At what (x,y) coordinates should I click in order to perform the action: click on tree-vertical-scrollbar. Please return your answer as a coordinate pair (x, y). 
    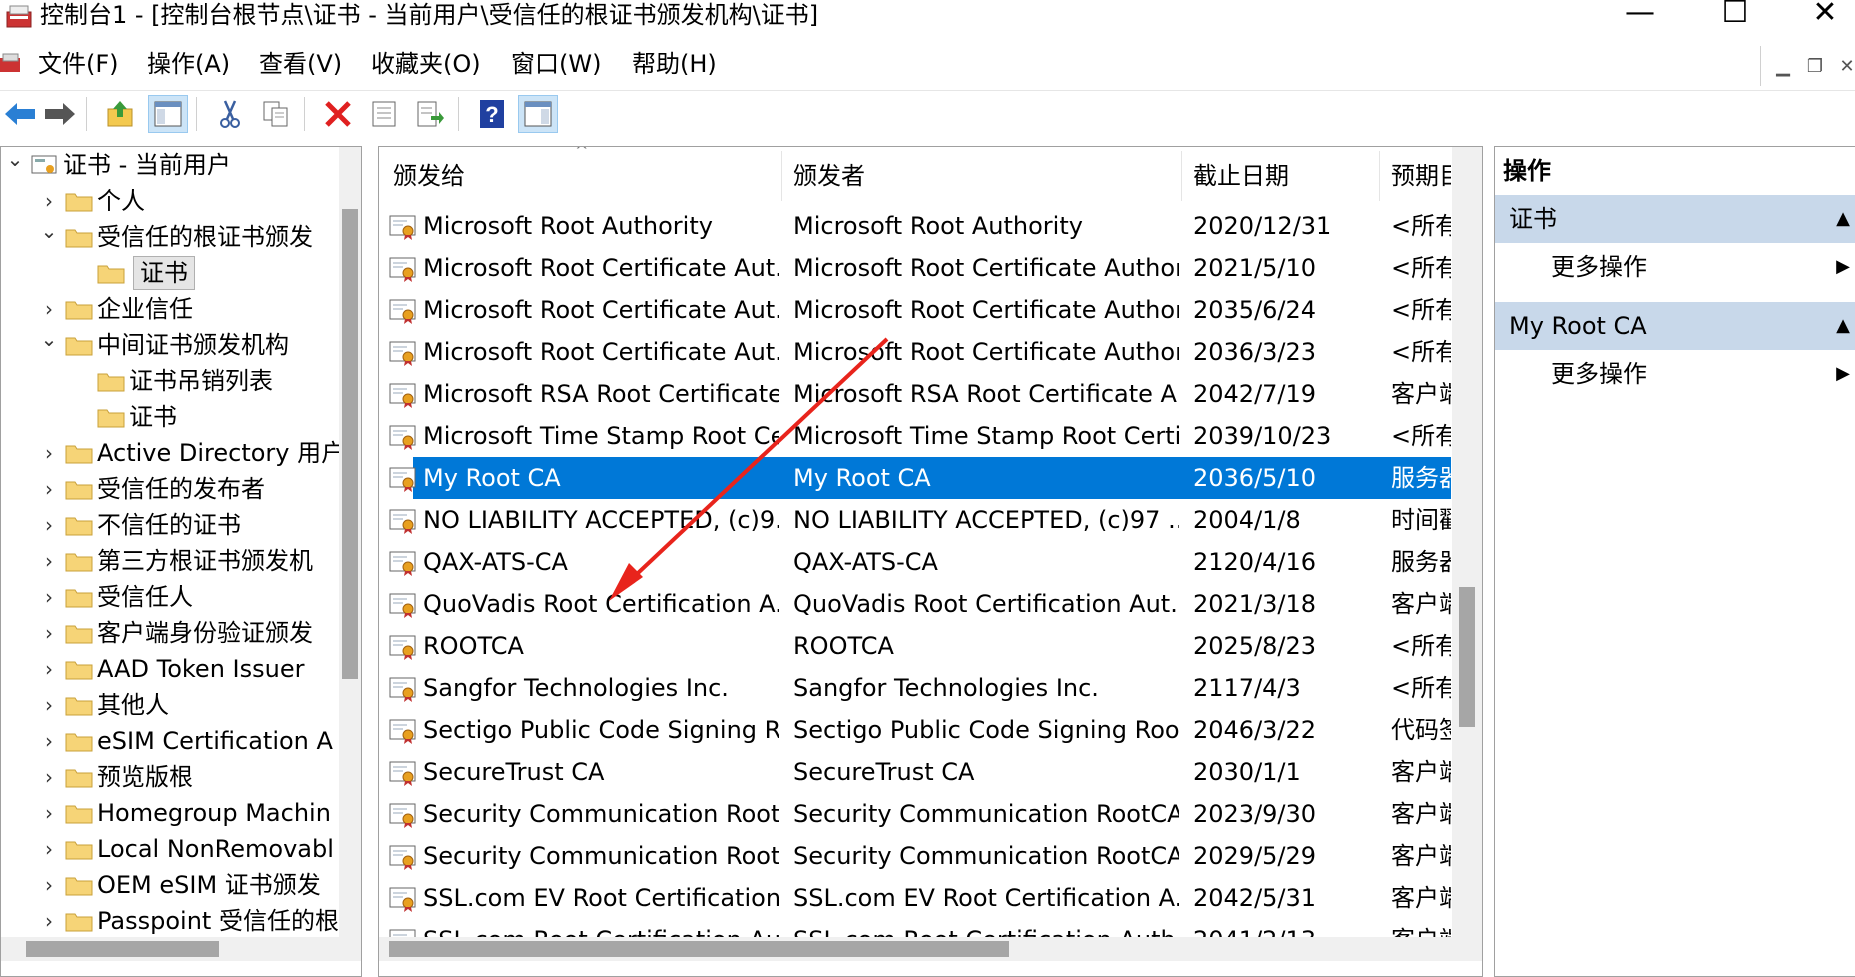
    Looking at the image, I should click on (350, 542).